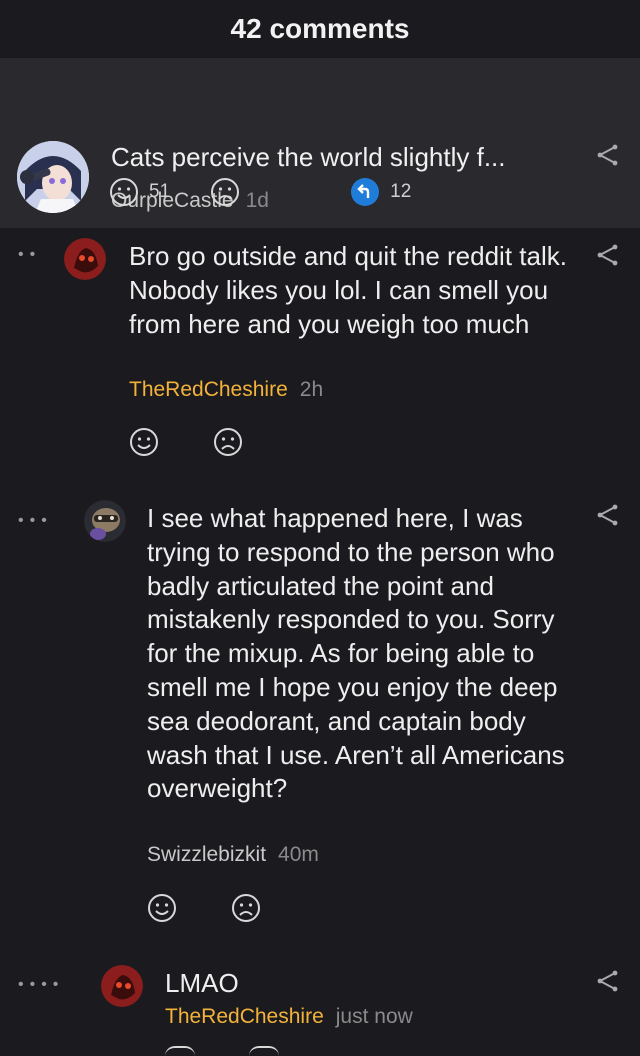  Describe the element at coordinates (311, 389) in the screenshot. I see `comment-time: 2h` at that location.